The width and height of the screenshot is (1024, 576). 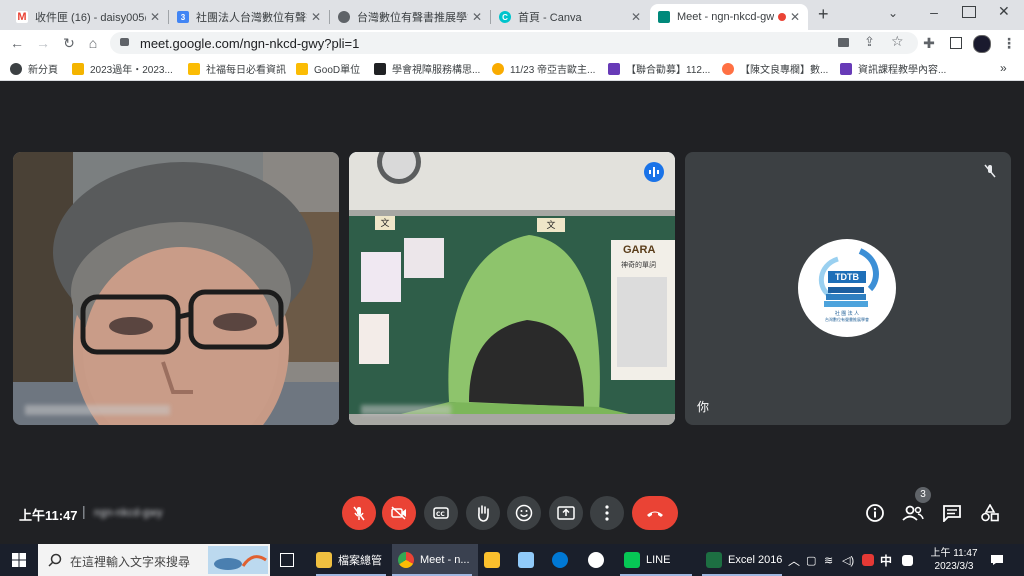 I want to click on share-icon: ⇪, so click(x=869, y=42).